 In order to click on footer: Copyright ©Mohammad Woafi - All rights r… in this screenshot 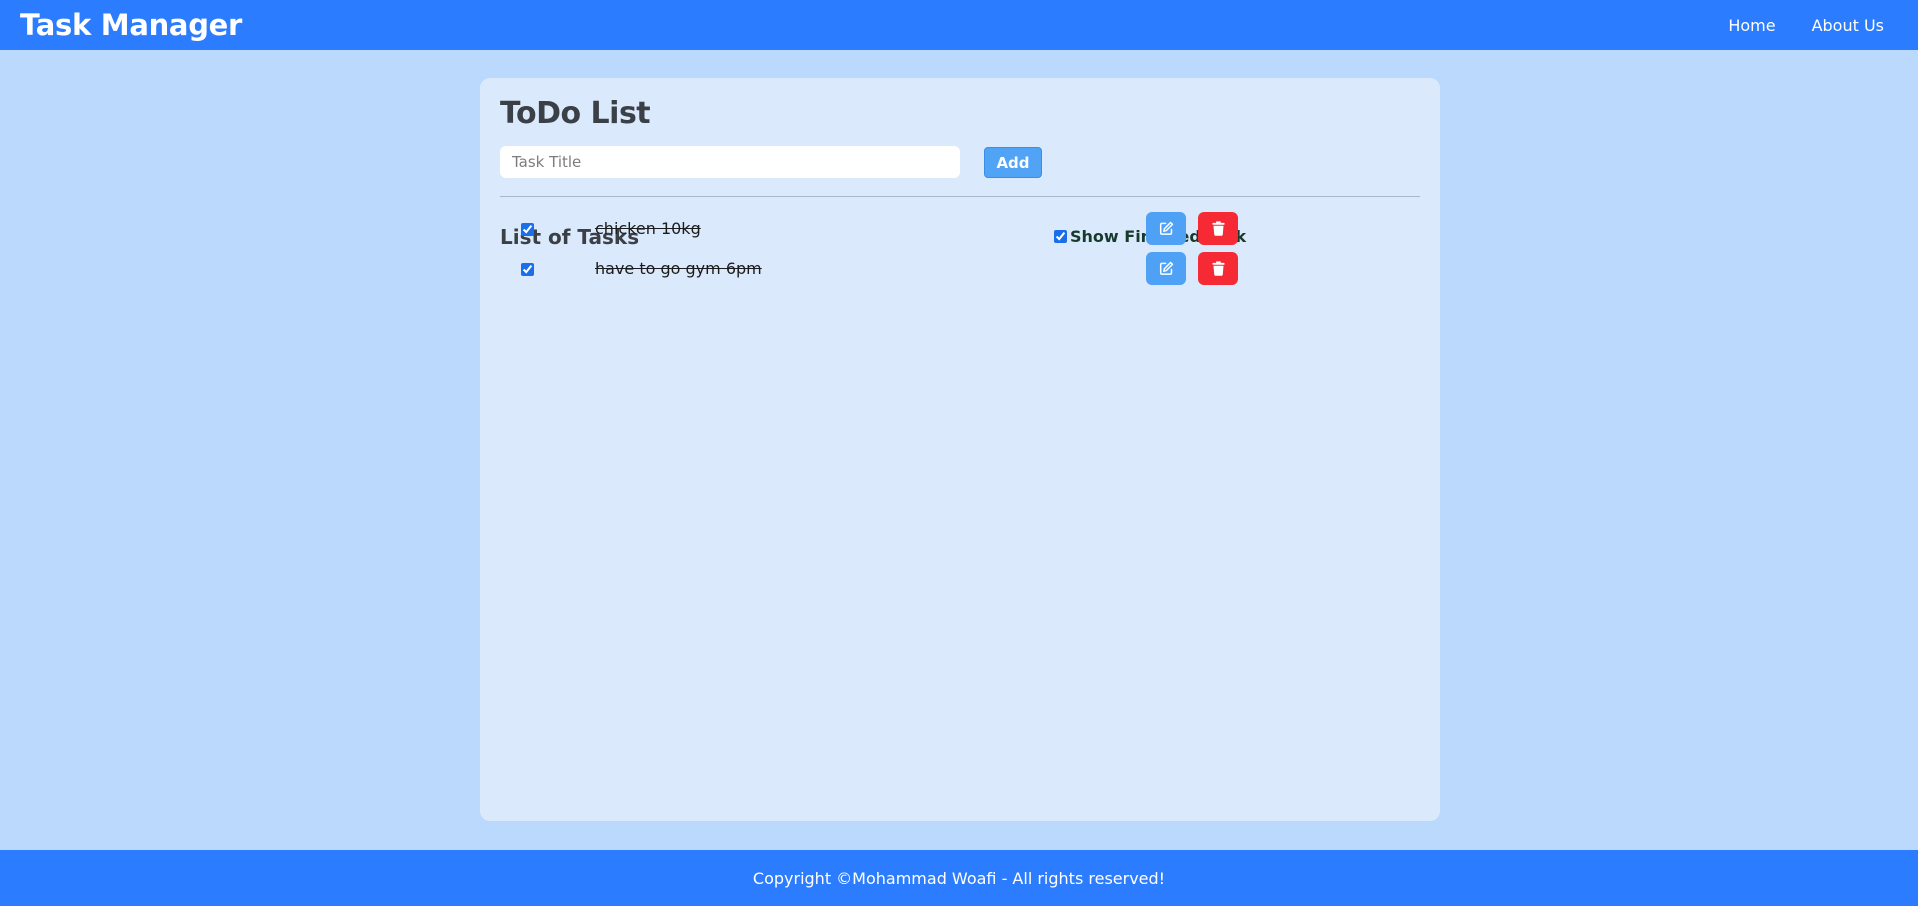, I will do `click(959, 878)`.